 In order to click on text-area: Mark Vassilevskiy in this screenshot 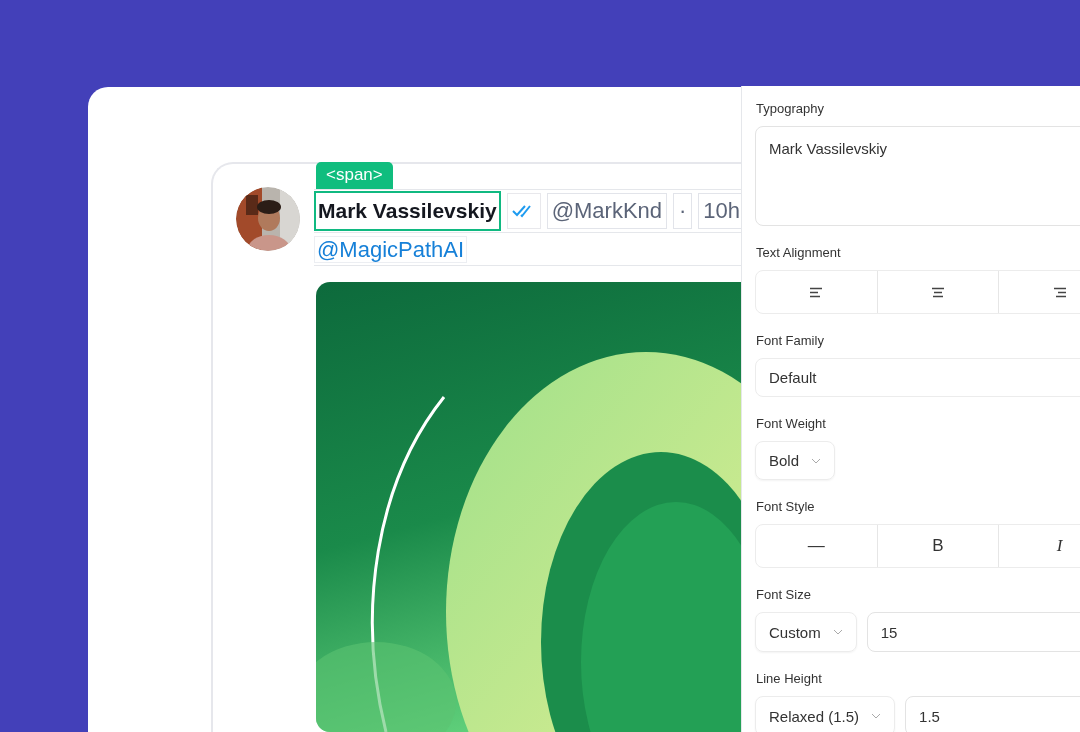, I will do `click(917, 176)`.